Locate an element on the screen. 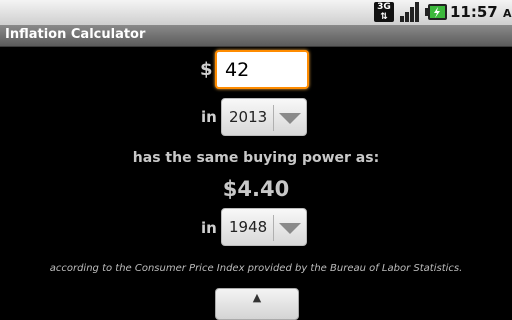 The height and width of the screenshot is (320, 512). signal-icon is located at coordinates (409, 12).